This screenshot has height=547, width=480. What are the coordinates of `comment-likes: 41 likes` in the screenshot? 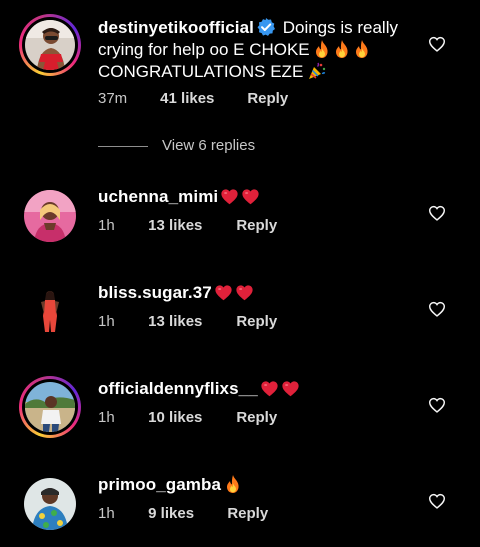 It's located at (201, 98).